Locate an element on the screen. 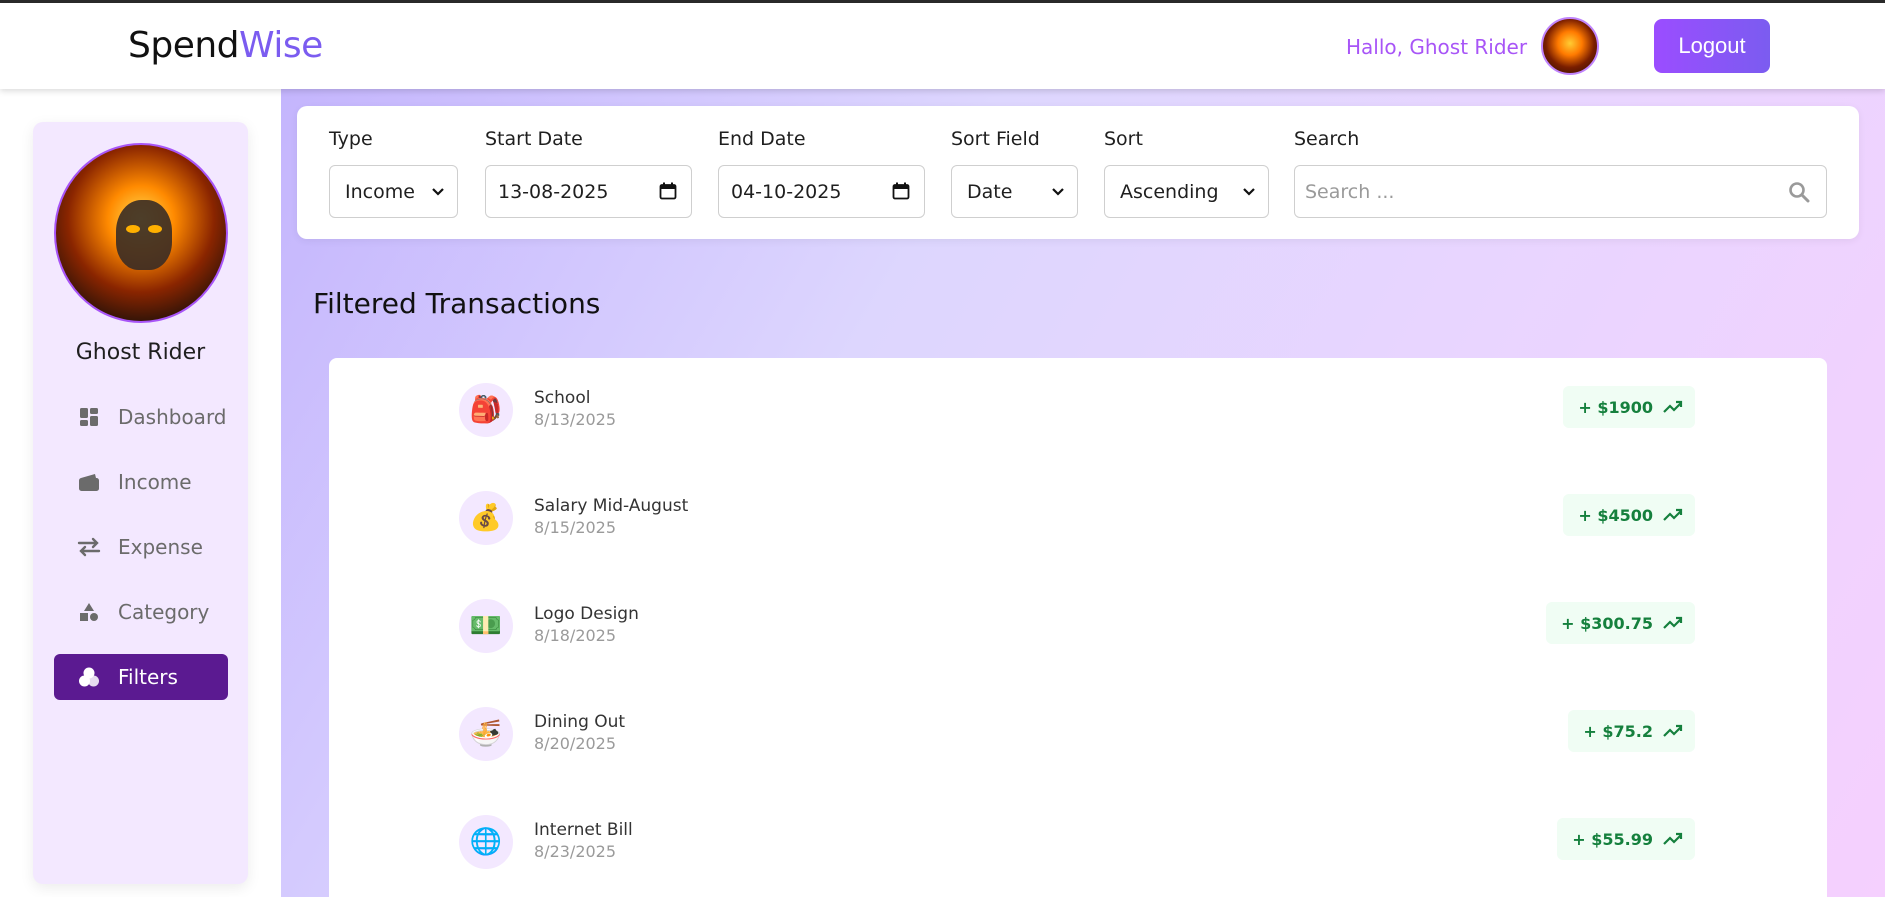  sort-order-select: Ascending is located at coordinates (1186, 191).